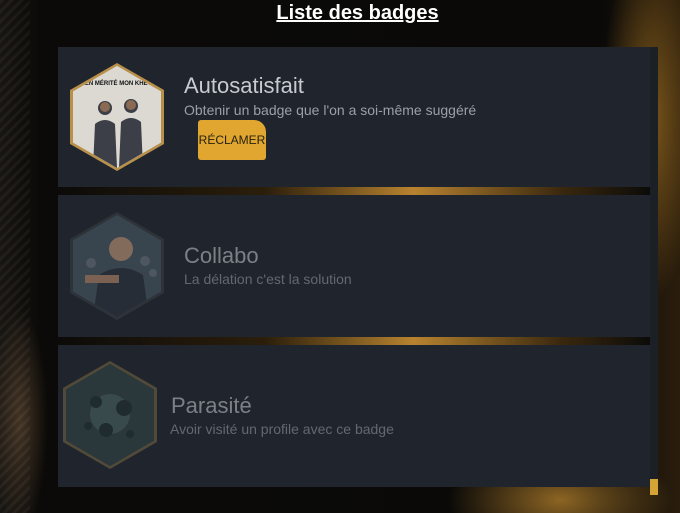  I want to click on badge-name: Collabo, so click(221, 255).